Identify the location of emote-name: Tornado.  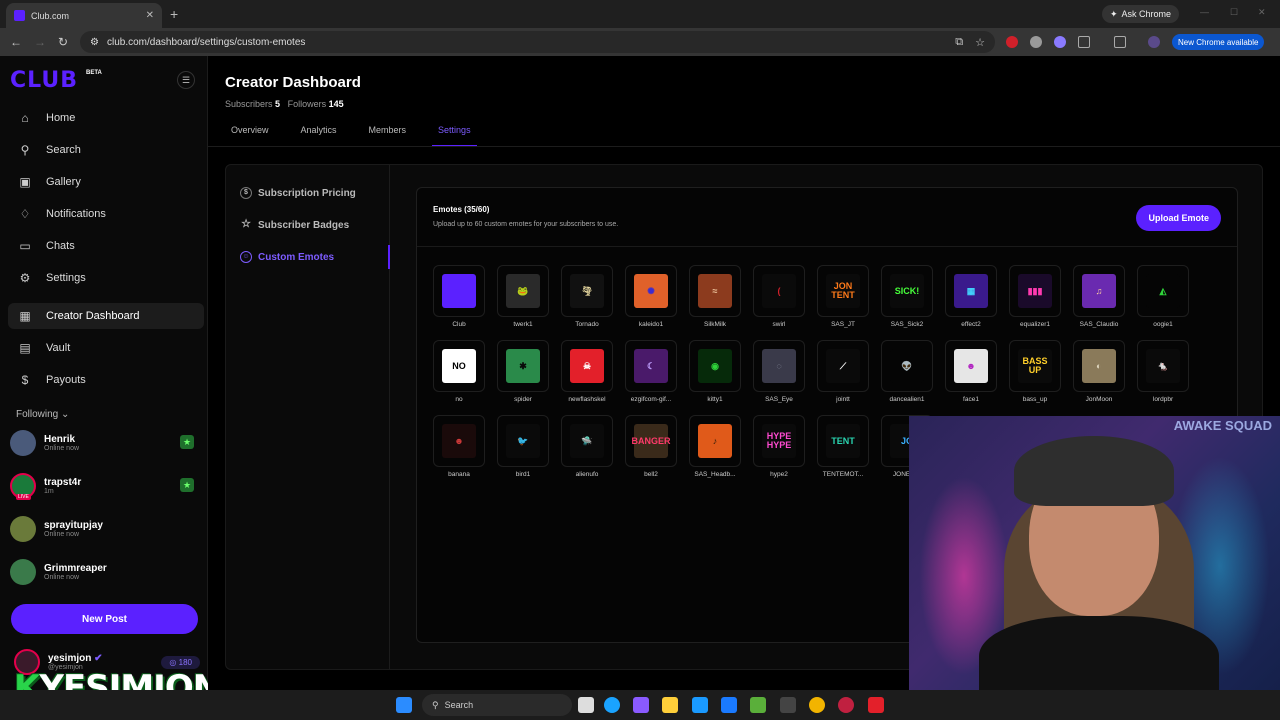
(587, 324).